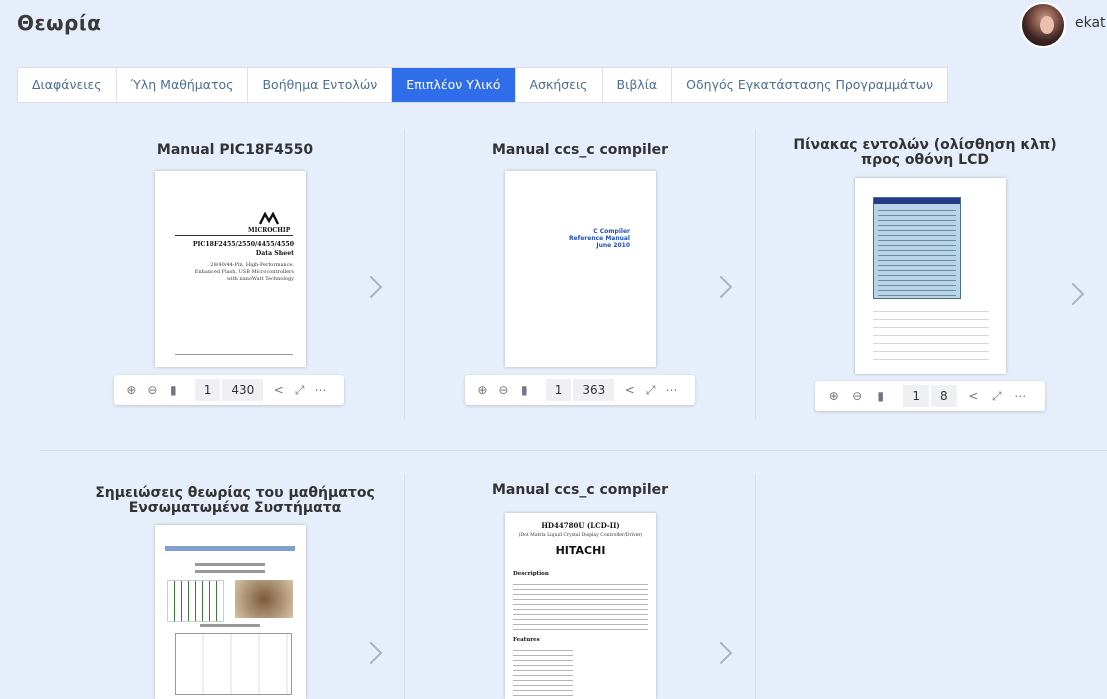  Describe the element at coordinates (252, 265) in the screenshot. I see `doc-line: 28/40/44-Pin, High-Performance,` at that location.